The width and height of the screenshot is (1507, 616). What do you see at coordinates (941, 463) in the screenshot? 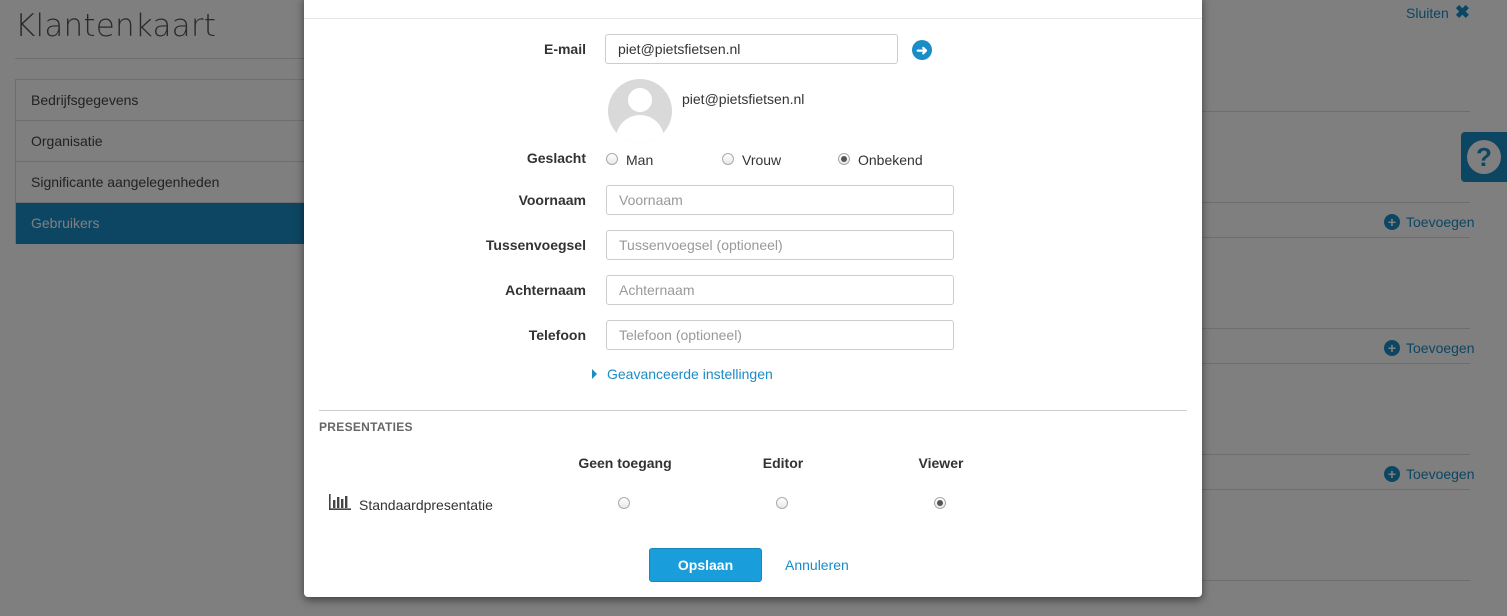
I see `column-header-viewer: Viewer` at bounding box center [941, 463].